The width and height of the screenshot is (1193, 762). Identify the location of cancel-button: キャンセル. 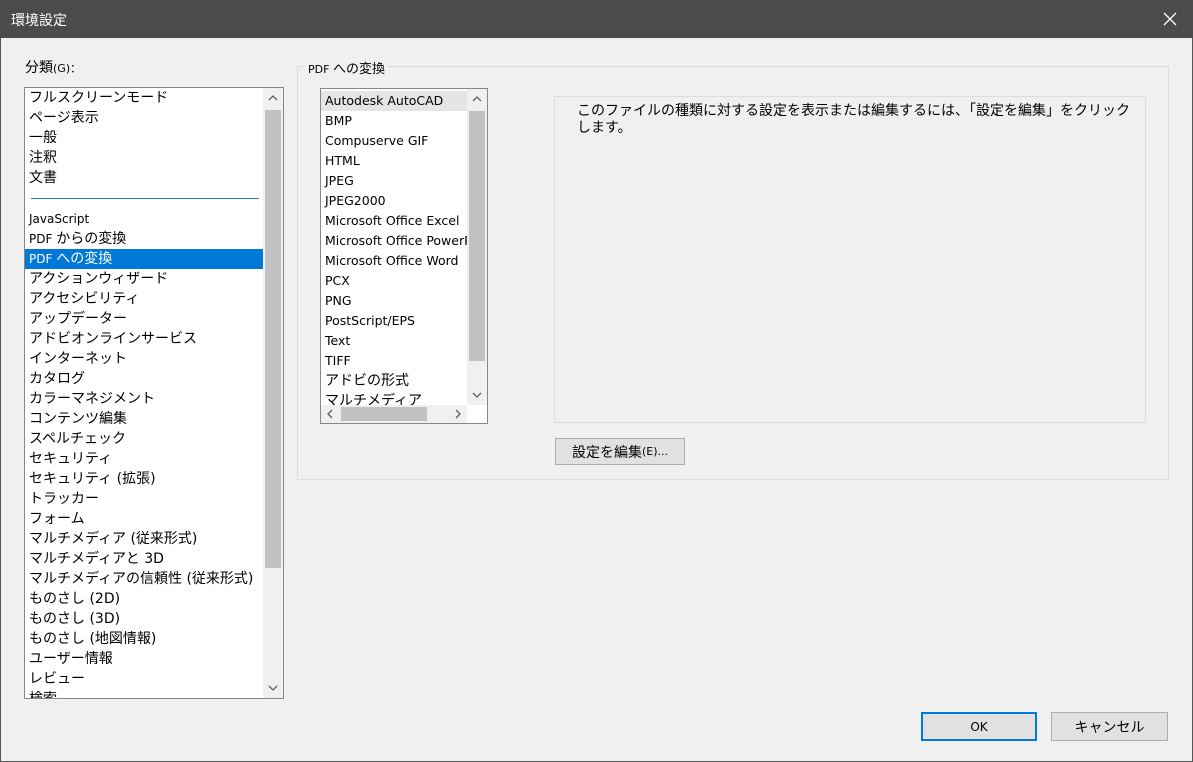
(1109, 726).